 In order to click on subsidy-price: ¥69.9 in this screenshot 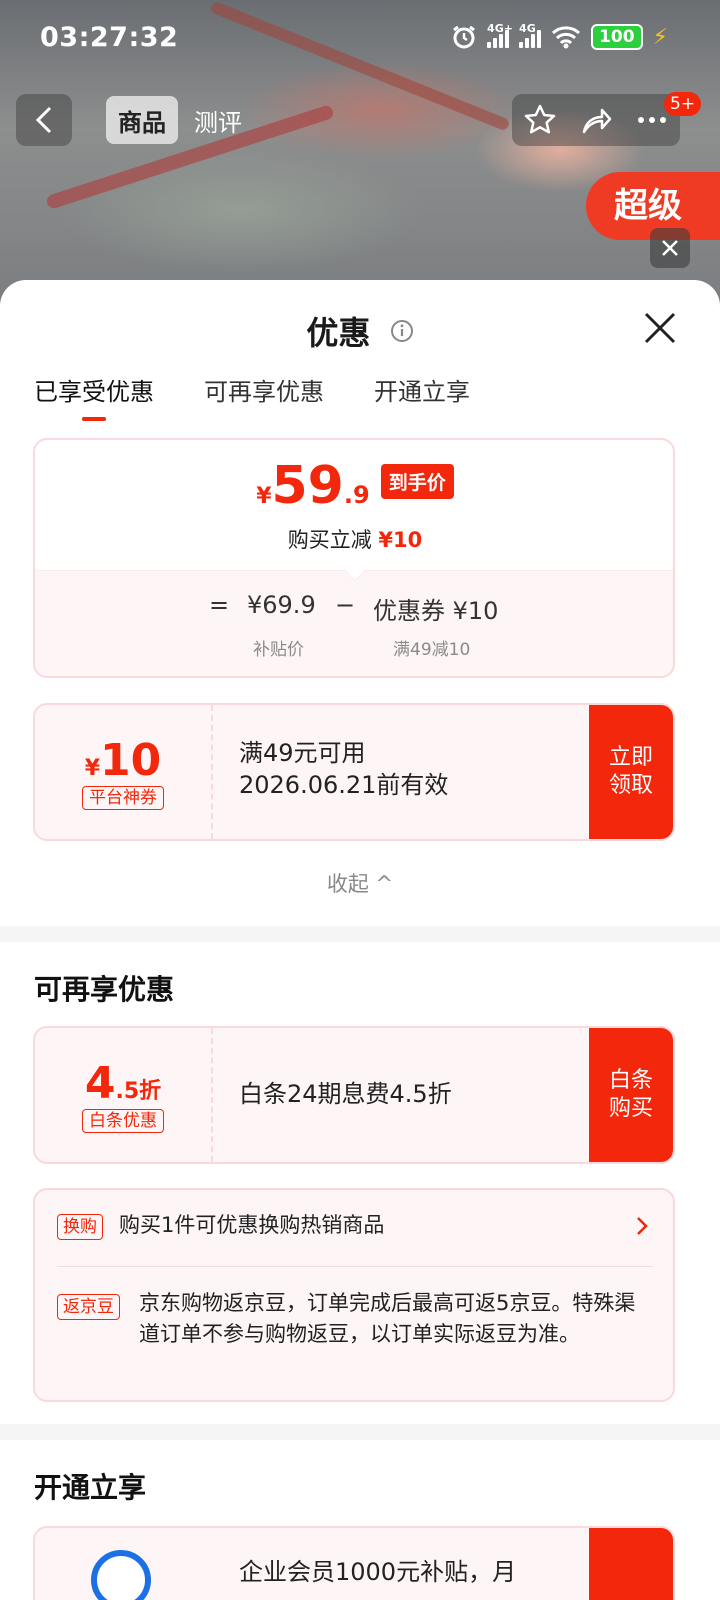, I will do `click(281, 605)`.